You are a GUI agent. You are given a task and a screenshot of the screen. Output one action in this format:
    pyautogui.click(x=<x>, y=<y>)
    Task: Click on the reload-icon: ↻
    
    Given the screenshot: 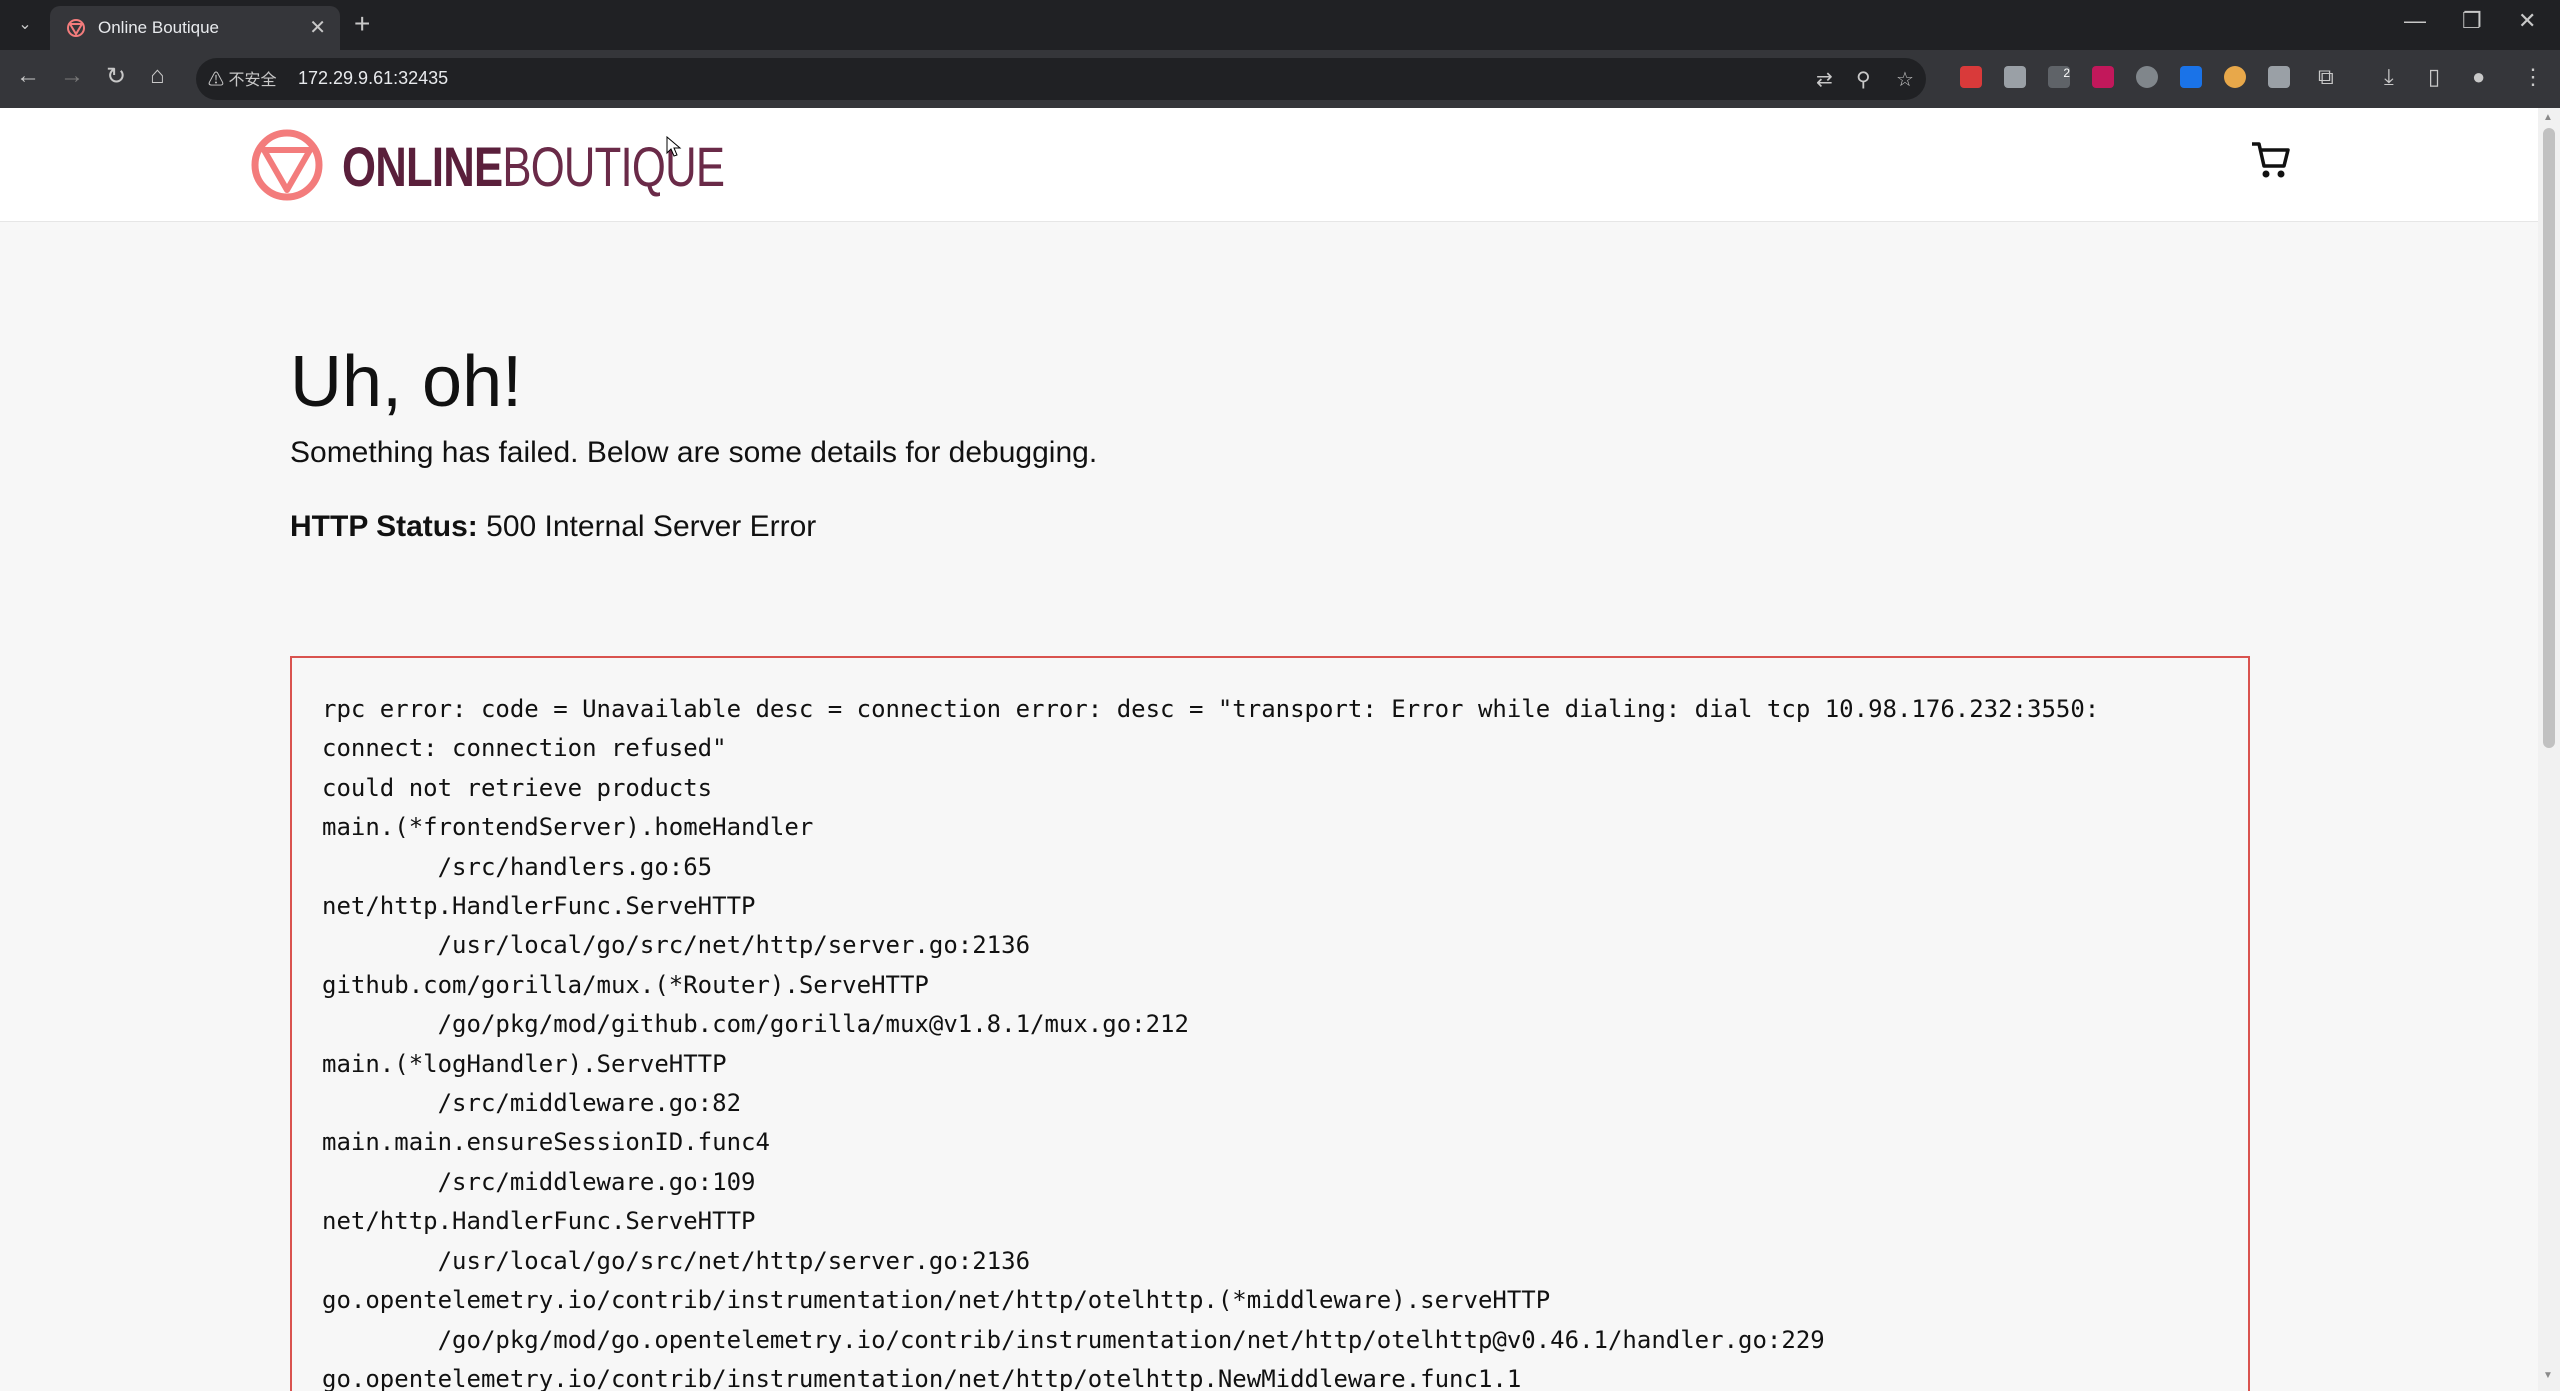 What is the action you would take?
    pyautogui.click(x=116, y=76)
    